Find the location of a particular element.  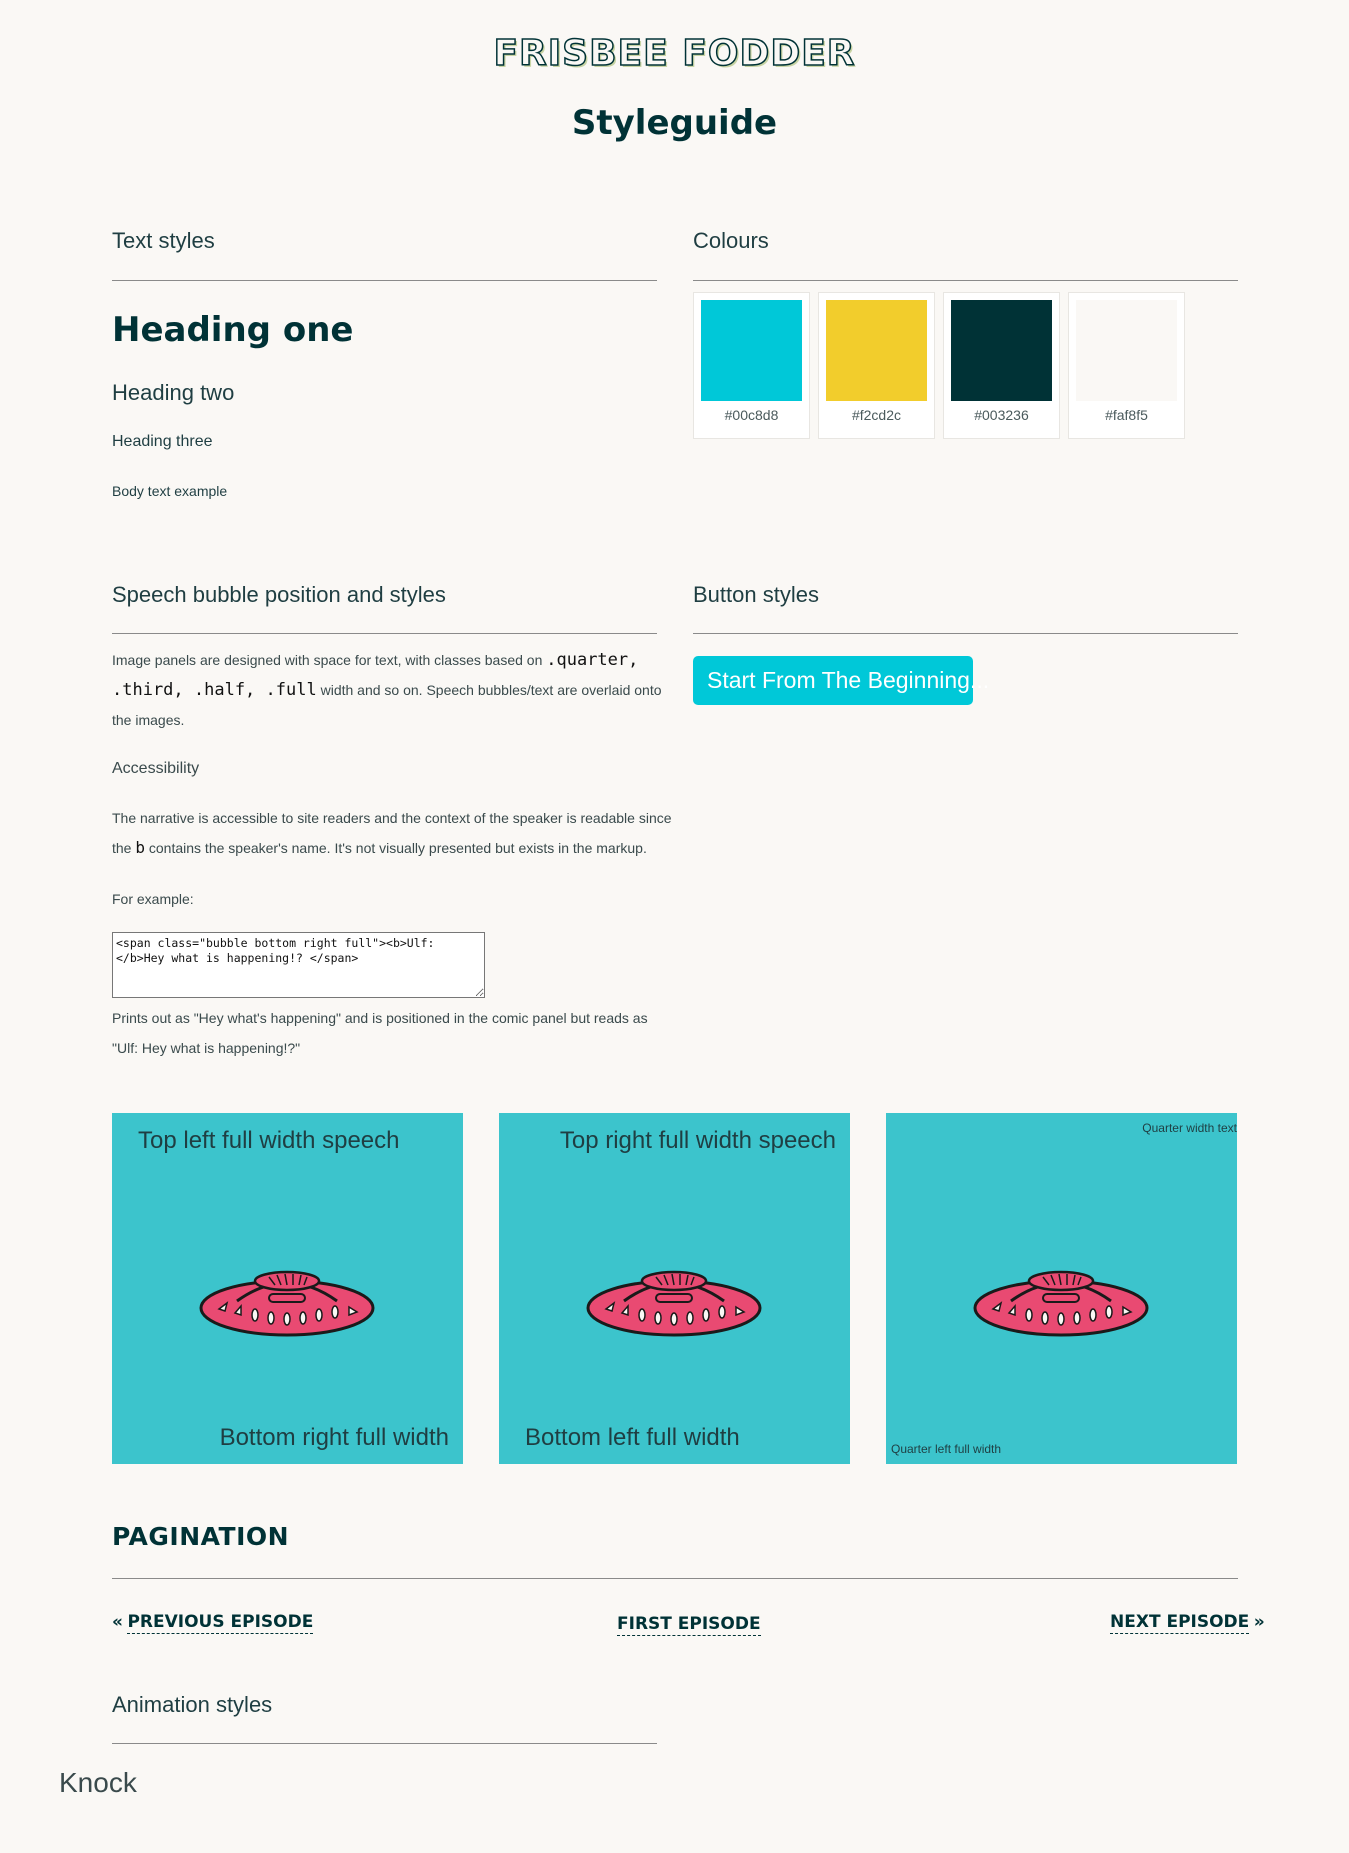

button-styles-title: Button styles is located at coordinates (756, 594).